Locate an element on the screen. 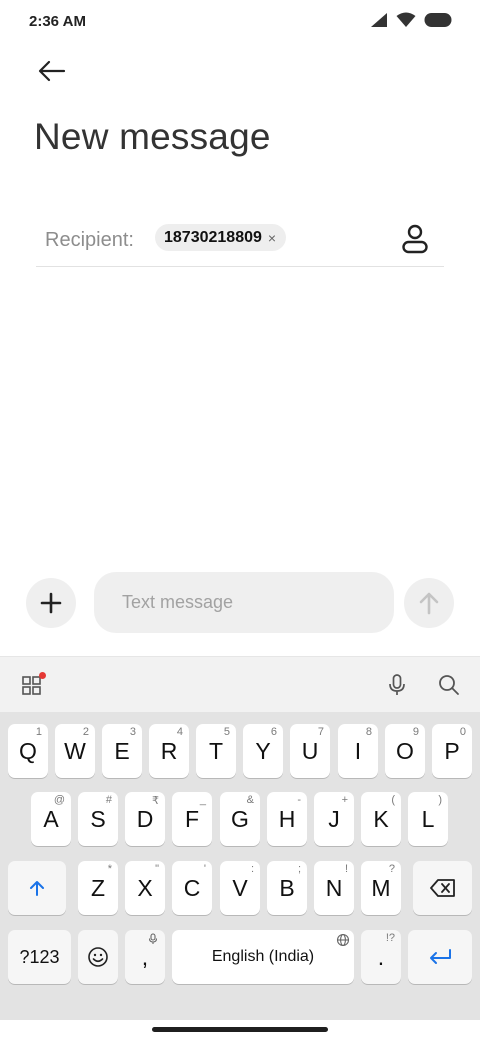  key-o: 9O is located at coordinates (405, 751).